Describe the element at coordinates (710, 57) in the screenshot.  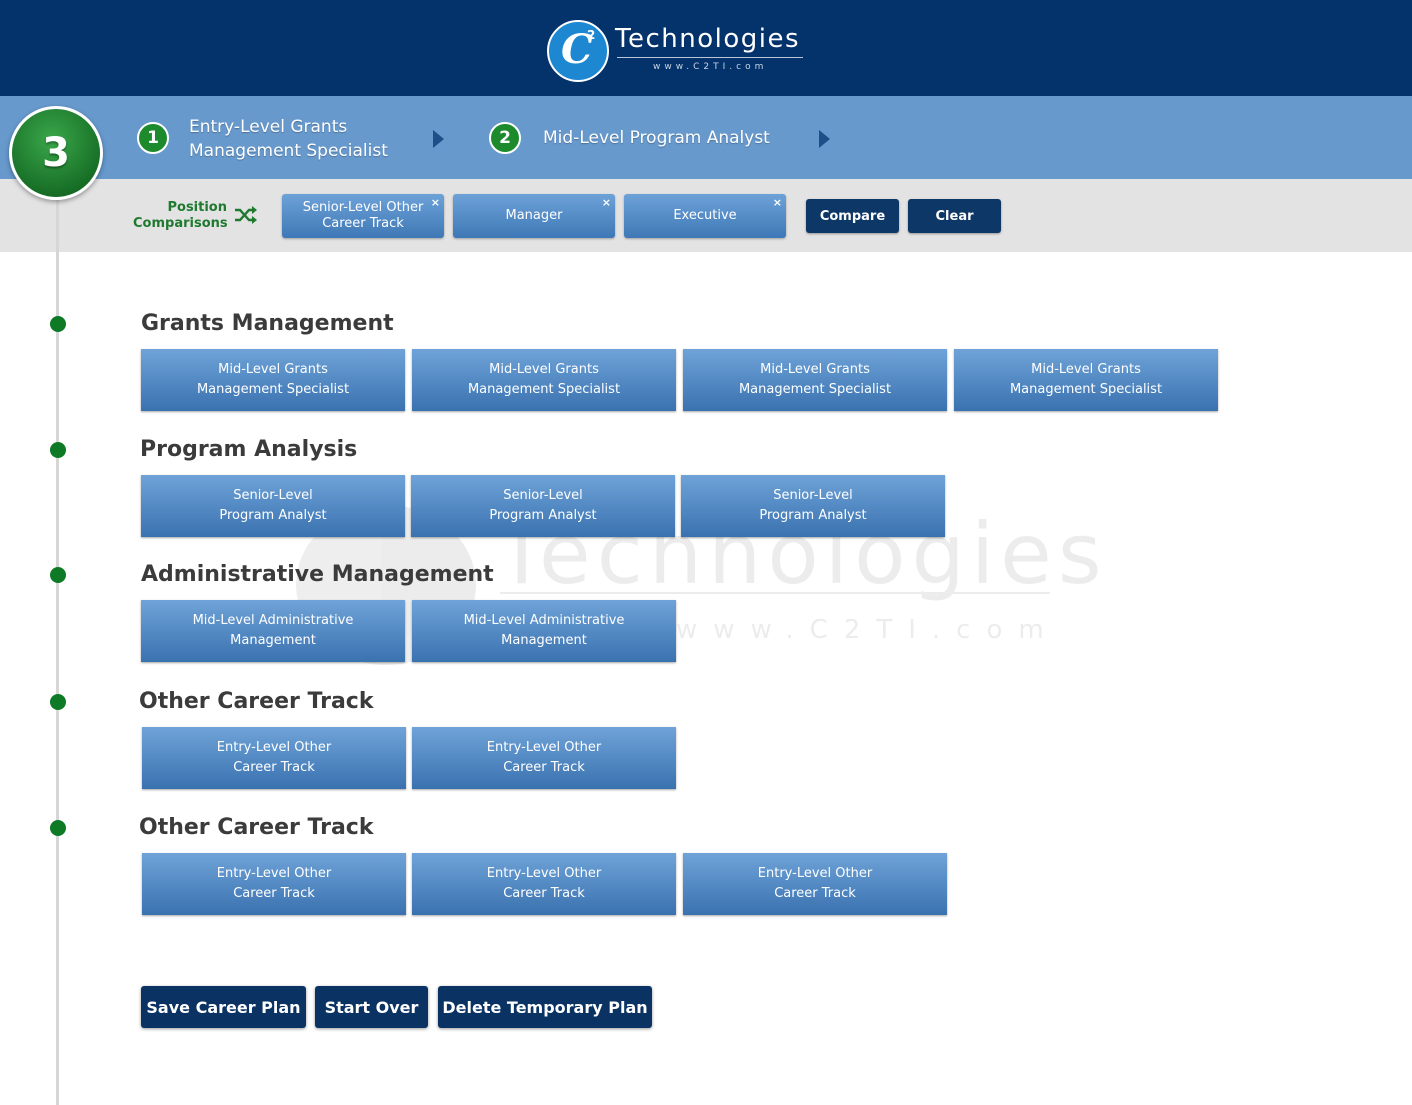
I see `logo-divider` at that location.